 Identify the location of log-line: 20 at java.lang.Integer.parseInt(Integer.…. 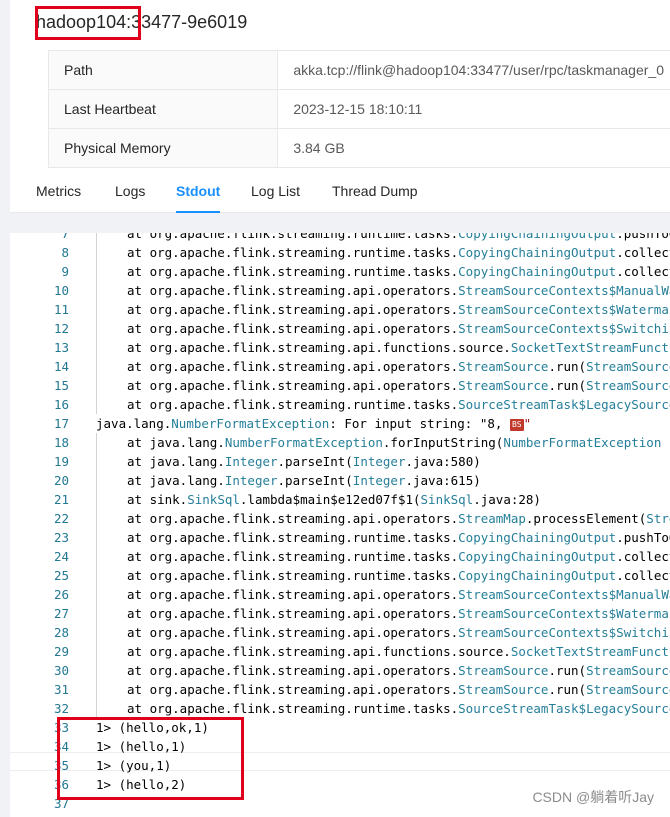
(340, 480).